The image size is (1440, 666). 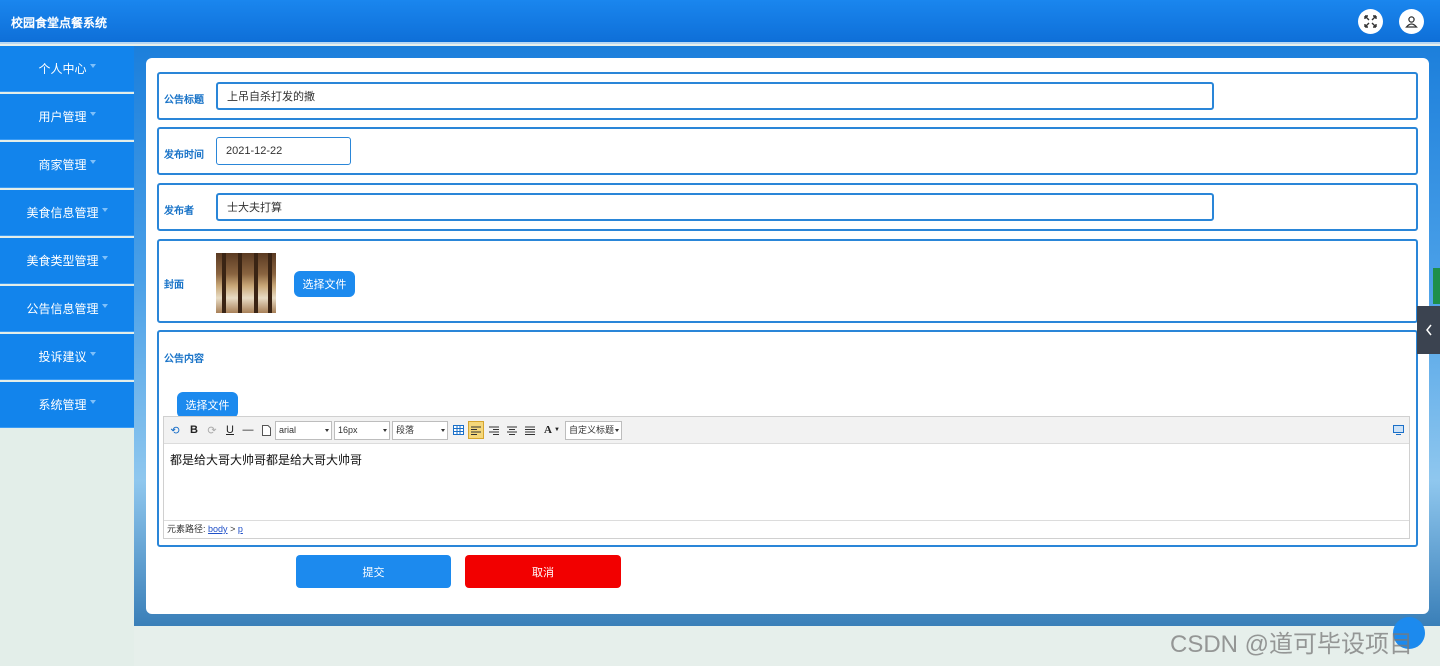 I want to click on align-justify-icon, so click(x=530, y=430).